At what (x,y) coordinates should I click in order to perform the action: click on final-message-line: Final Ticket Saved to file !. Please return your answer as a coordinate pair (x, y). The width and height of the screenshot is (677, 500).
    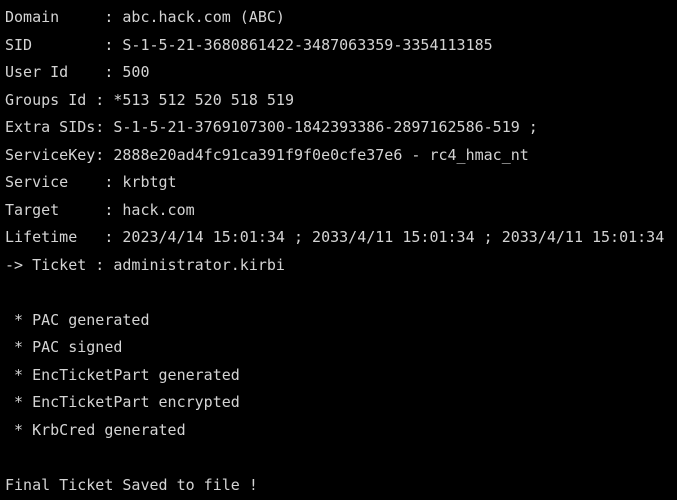
    Looking at the image, I should click on (131, 484).